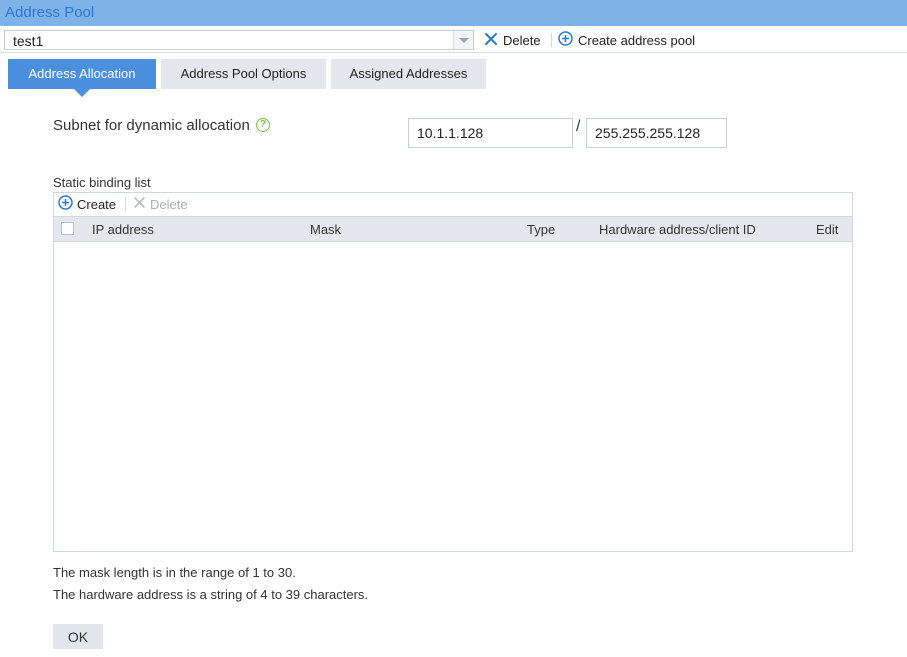 The image size is (907, 657). Describe the element at coordinates (522, 40) in the screenshot. I see `delete-pool-label: Delete` at that location.